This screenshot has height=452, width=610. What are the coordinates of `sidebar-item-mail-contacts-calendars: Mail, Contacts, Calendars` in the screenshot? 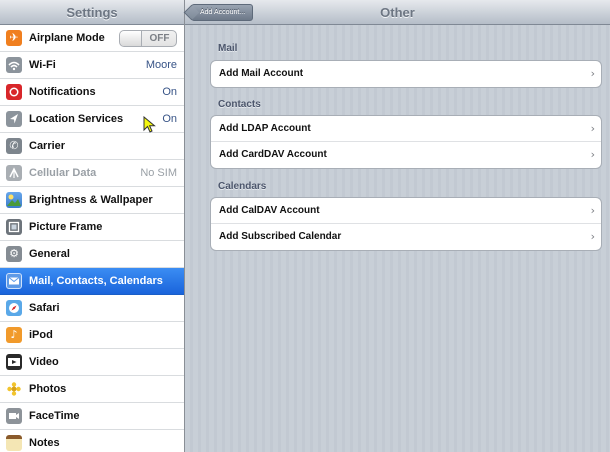 It's located at (92, 281).